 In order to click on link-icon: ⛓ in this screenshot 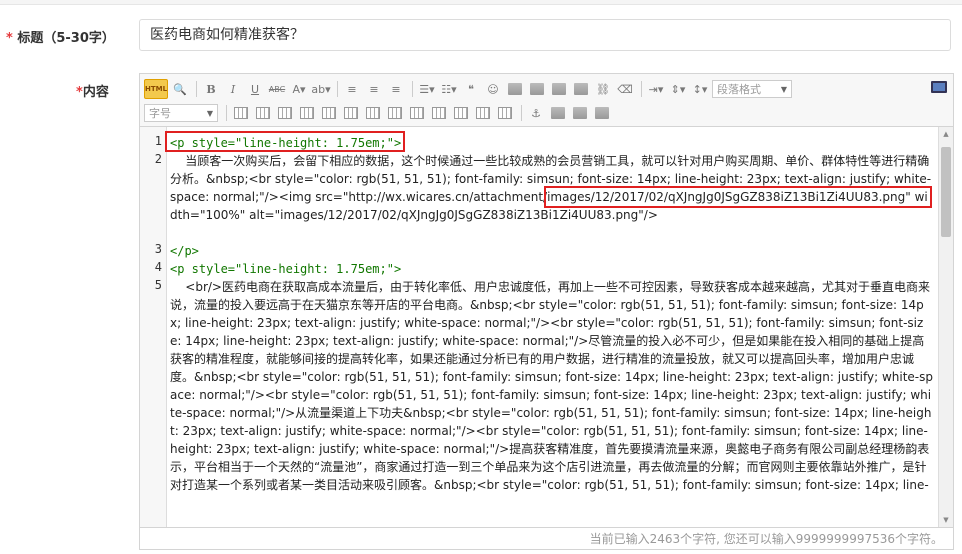, I will do `click(603, 89)`.